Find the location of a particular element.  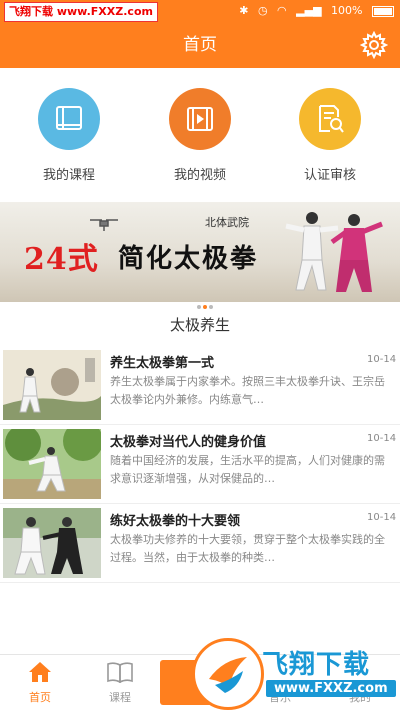

video-icon is located at coordinates (200, 119).